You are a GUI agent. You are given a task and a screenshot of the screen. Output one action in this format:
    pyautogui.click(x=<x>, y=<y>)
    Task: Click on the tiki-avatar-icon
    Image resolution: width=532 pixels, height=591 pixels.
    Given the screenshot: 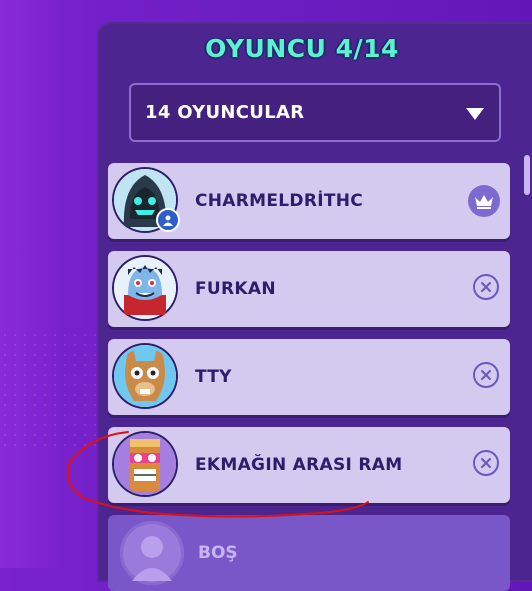 What is the action you would take?
    pyautogui.click(x=145, y=464)
    